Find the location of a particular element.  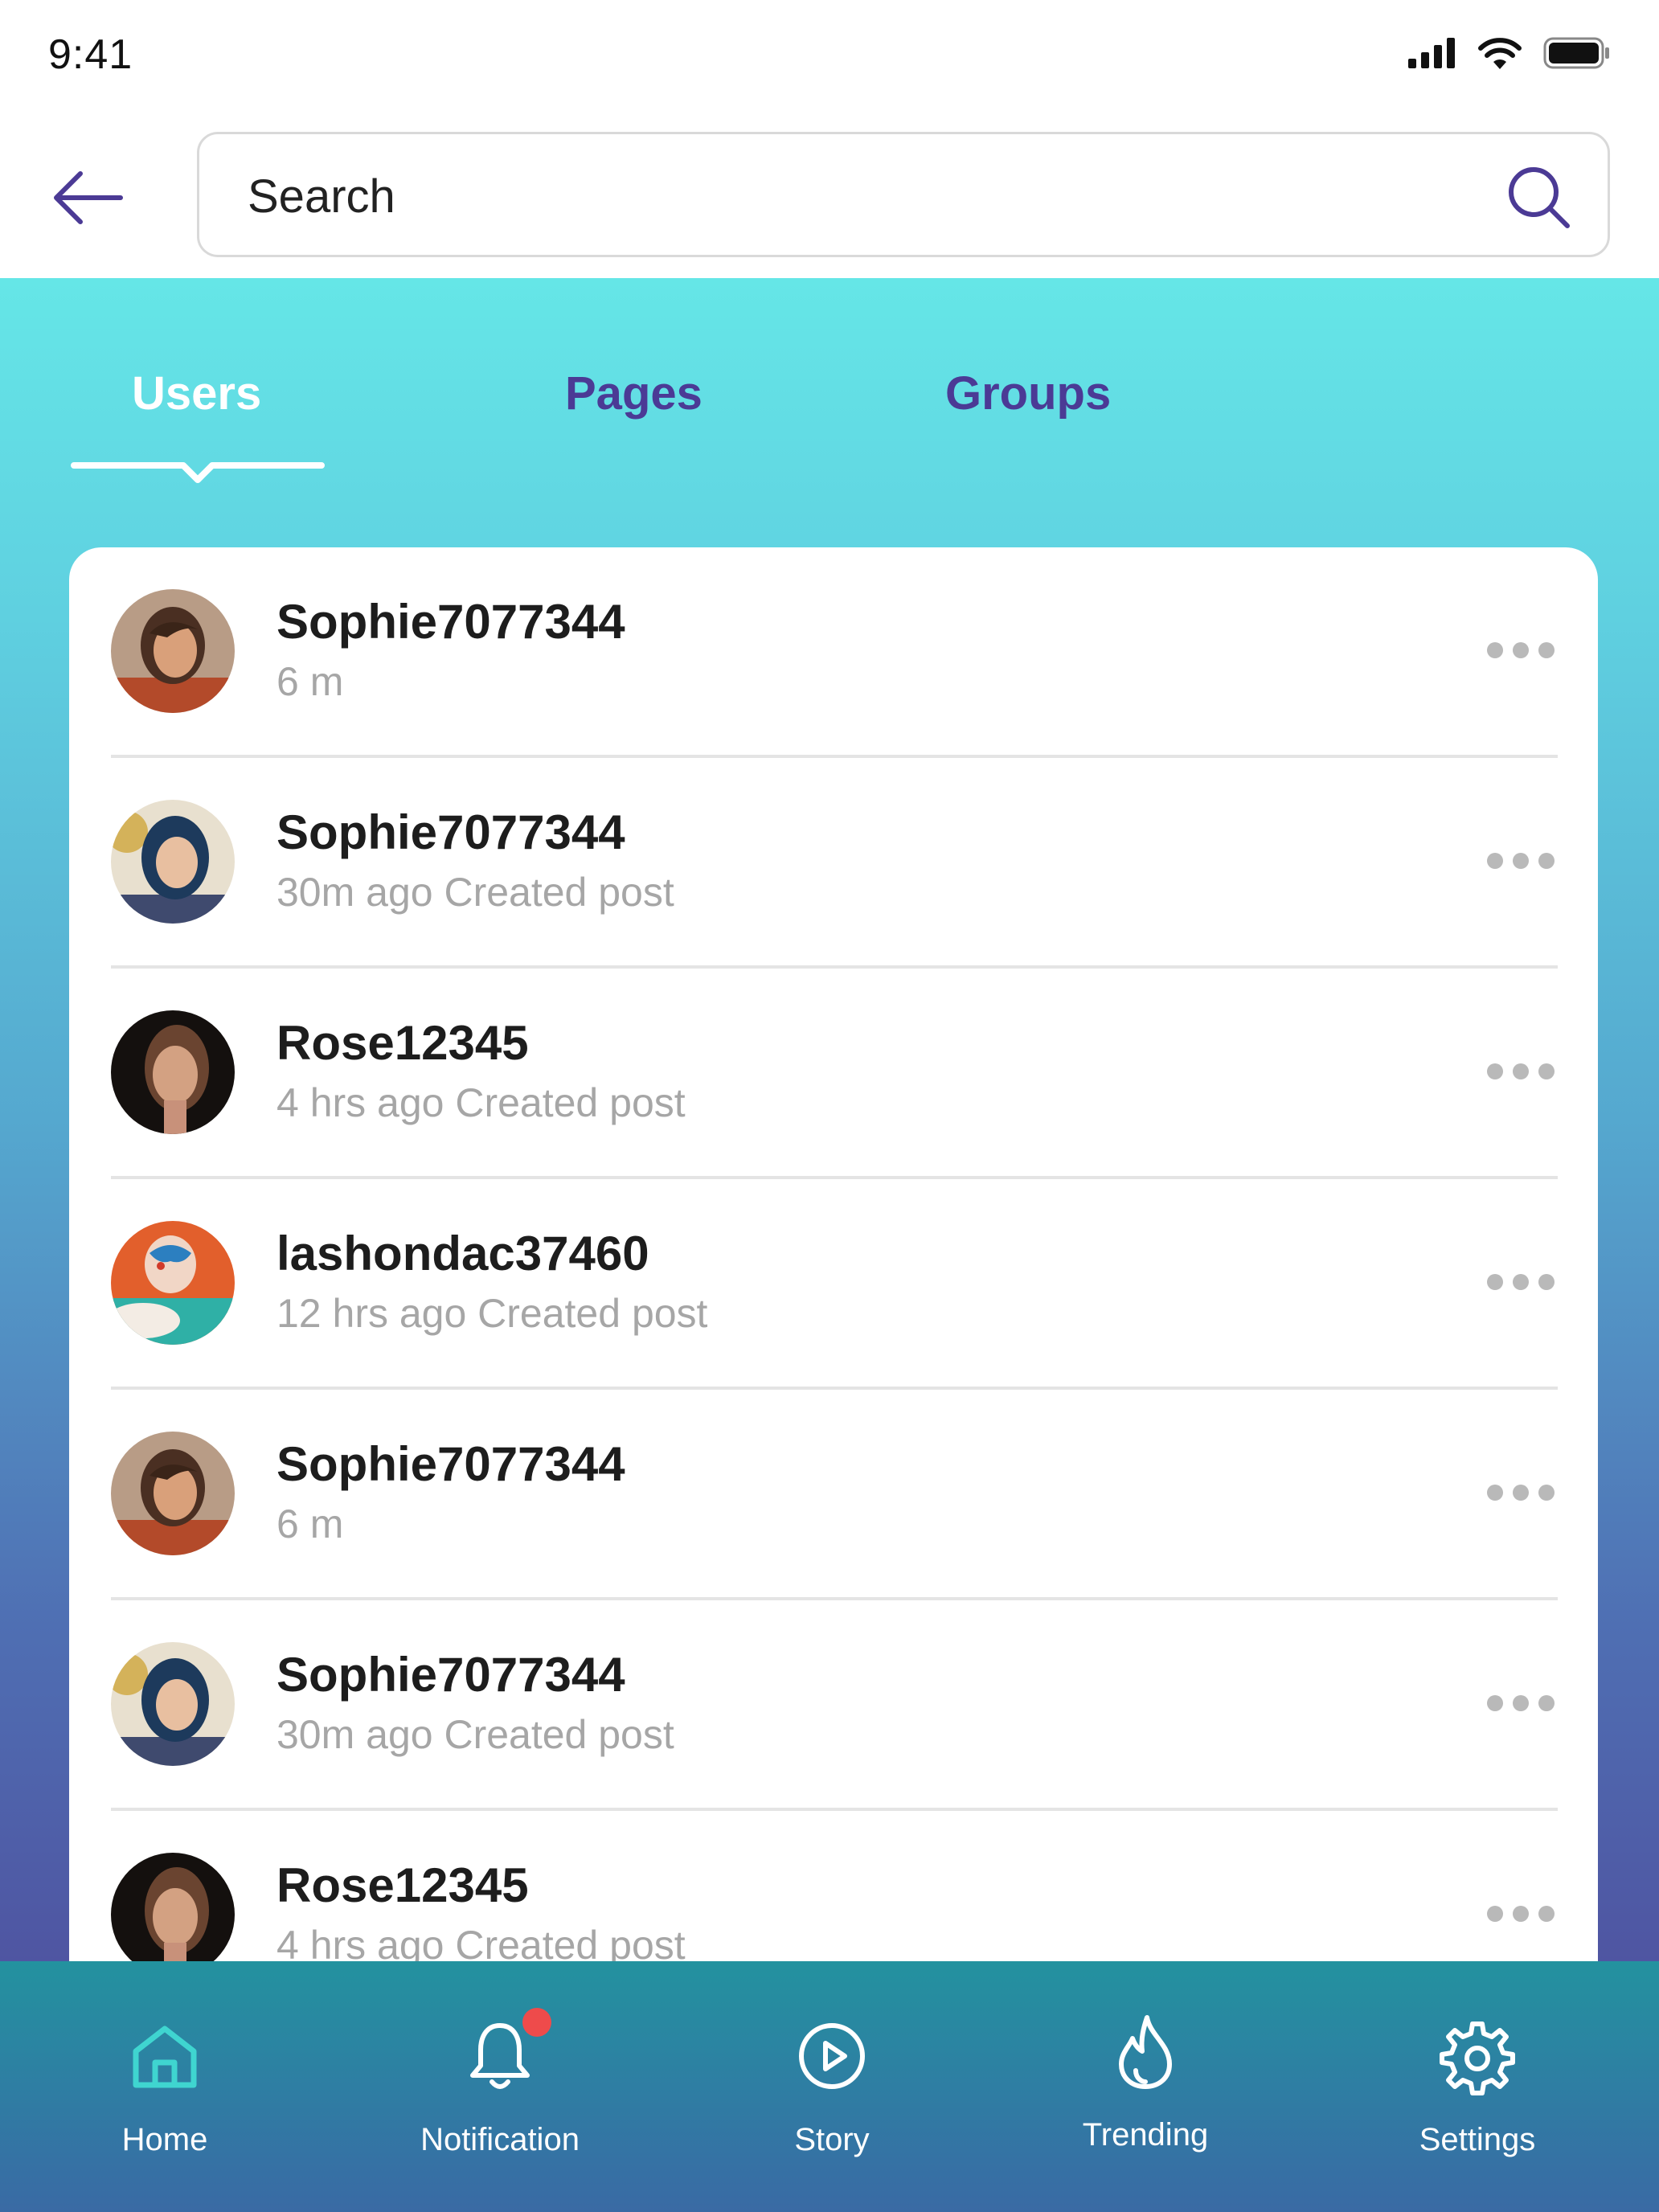

cellular-signal-icon is located at coordinates (1431, 53).